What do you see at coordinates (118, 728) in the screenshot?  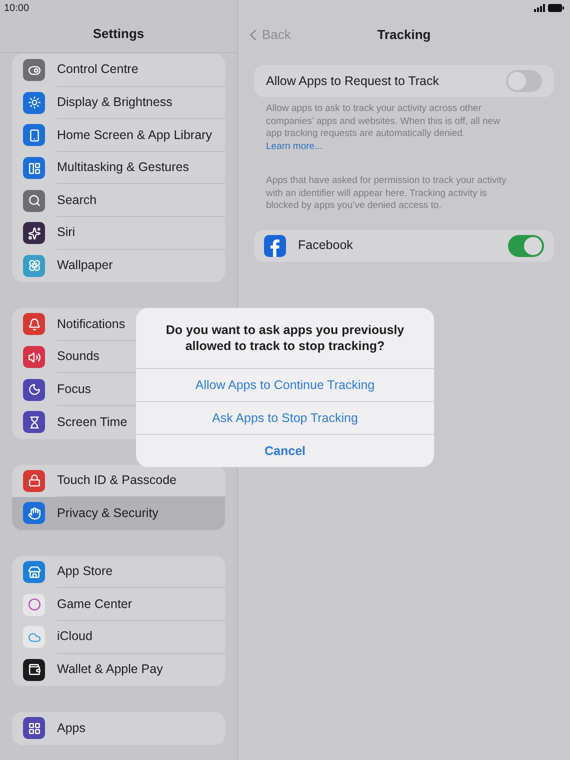 I see `sidebar-item: Apps` at bounding box center [118, 728].